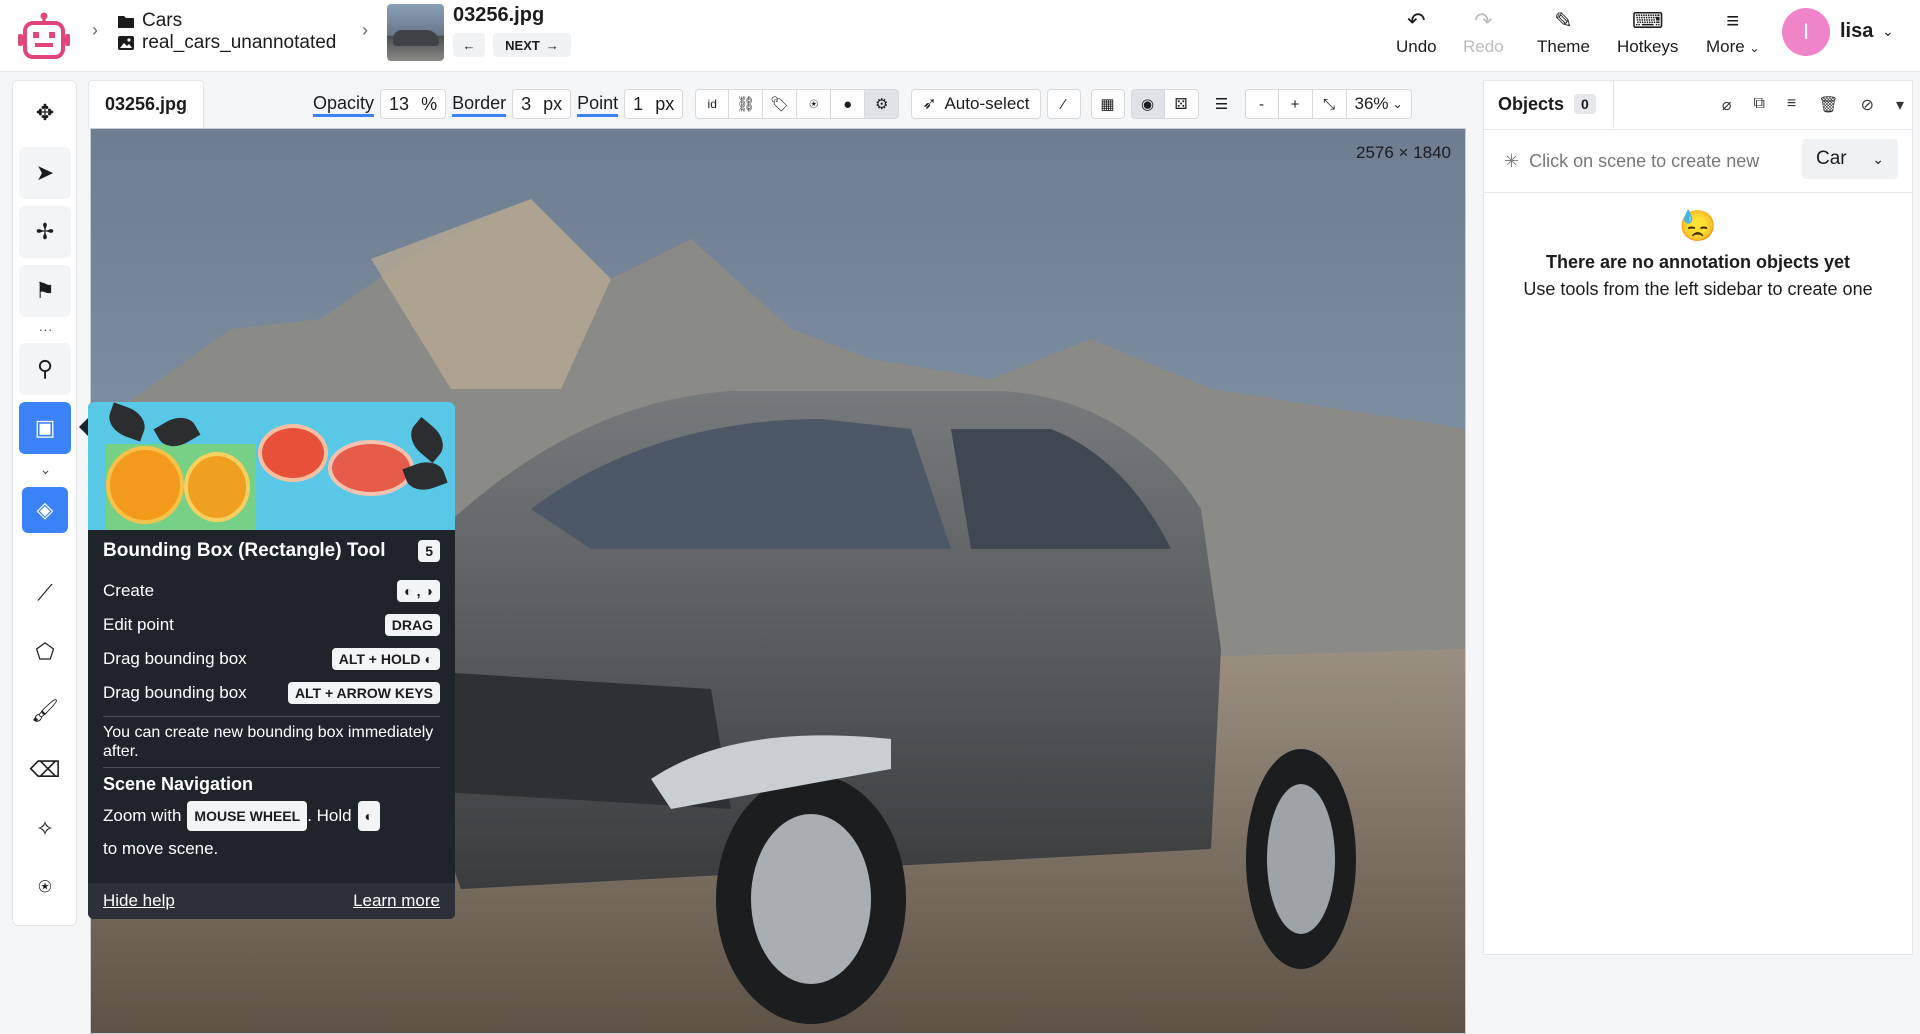  Describe the element at coordinates (45, 711) in the screenshot. I see `brush-tool: 🖌` at that location.